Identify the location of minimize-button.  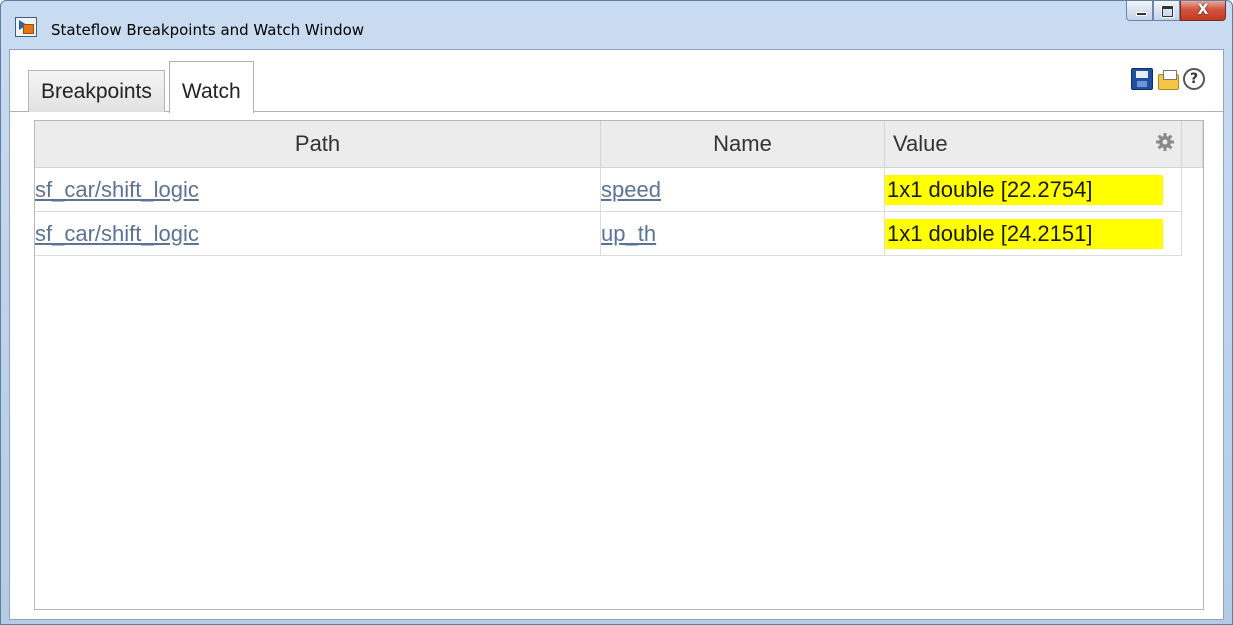
(1139, 11).